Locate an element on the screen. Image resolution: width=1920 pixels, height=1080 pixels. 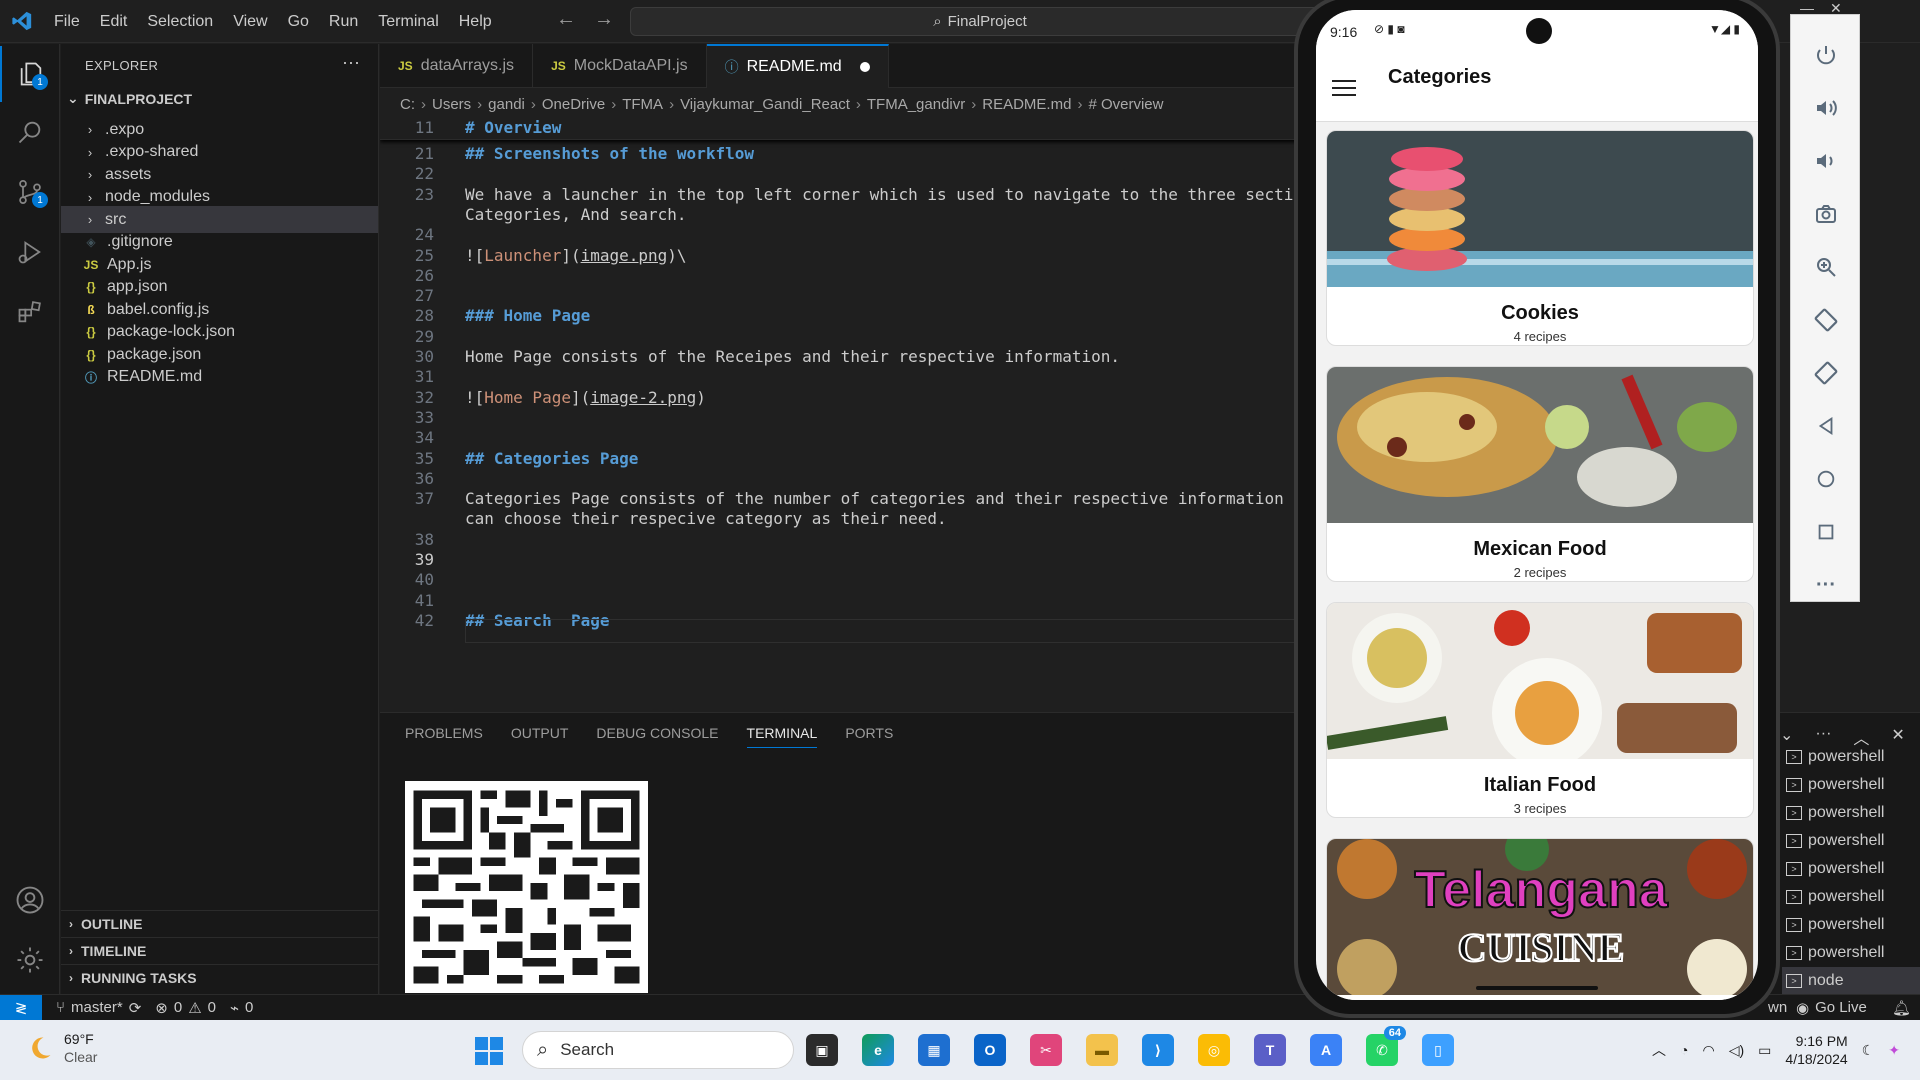
overview-square-icon is located at coordinates (1826, 532).